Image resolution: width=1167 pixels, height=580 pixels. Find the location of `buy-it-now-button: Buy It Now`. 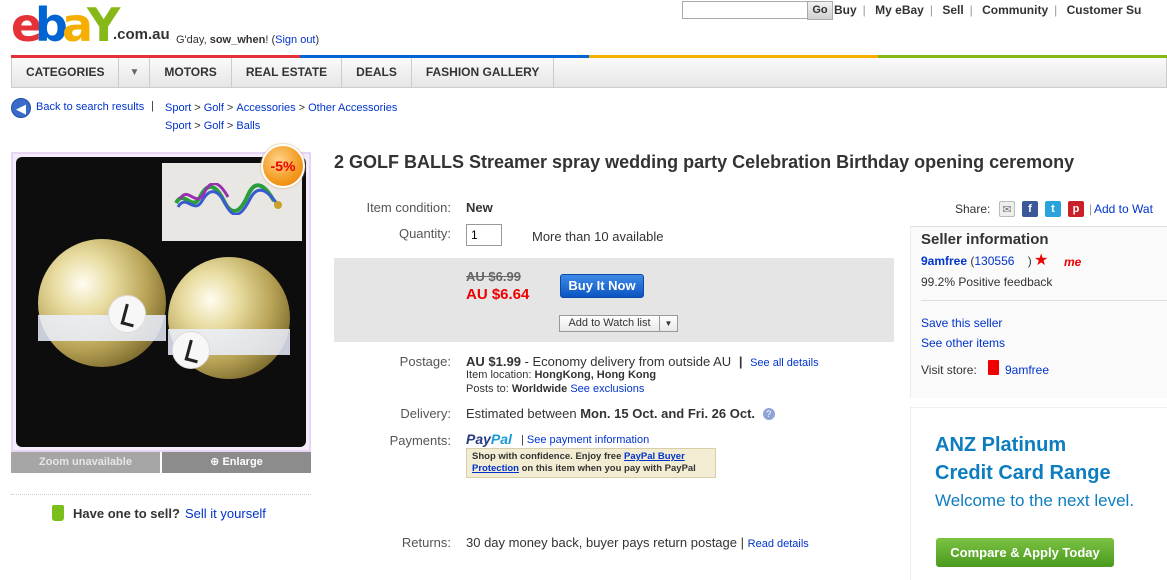

buy-it-now-button: Buy It Now is located at coordinates (602, 286).